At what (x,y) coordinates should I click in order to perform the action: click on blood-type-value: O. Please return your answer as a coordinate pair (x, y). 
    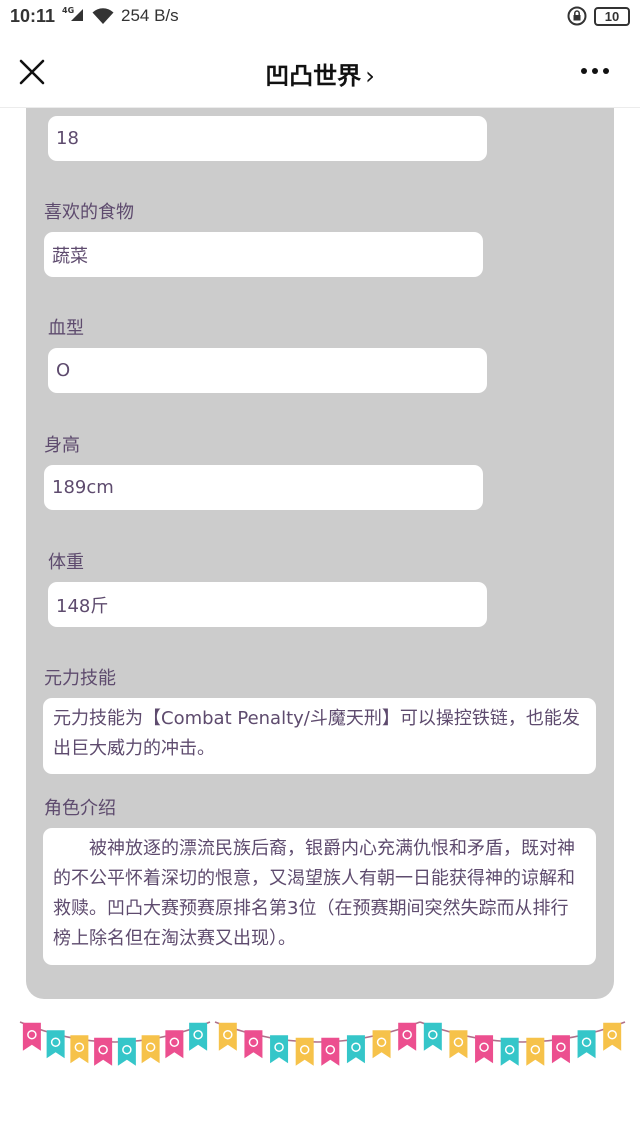
    Looking at the image, I should click on (63, 370).